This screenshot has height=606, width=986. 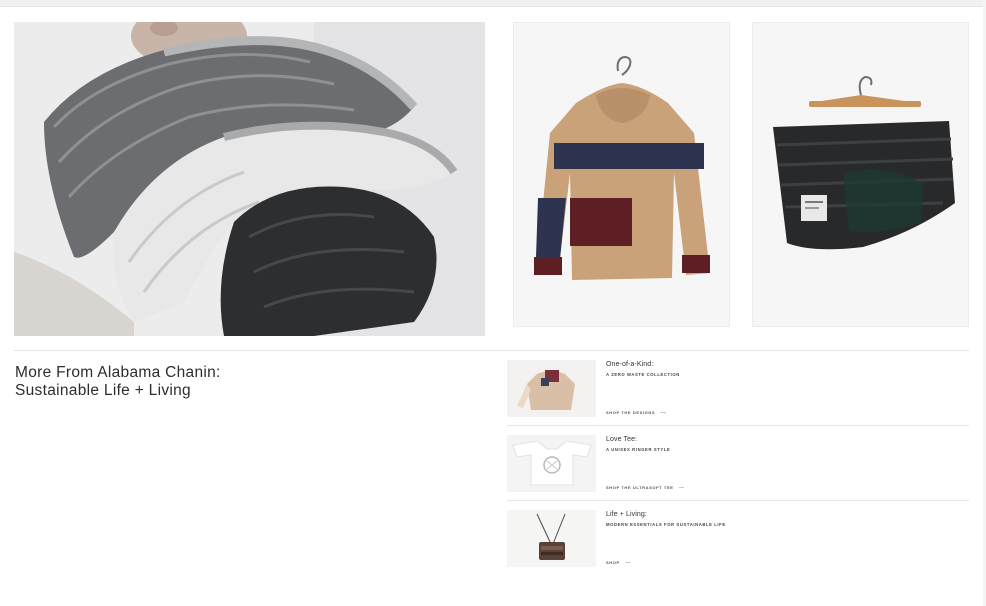 I want to click on promo-heading: Life + Living:, so click(x=626, y=514).